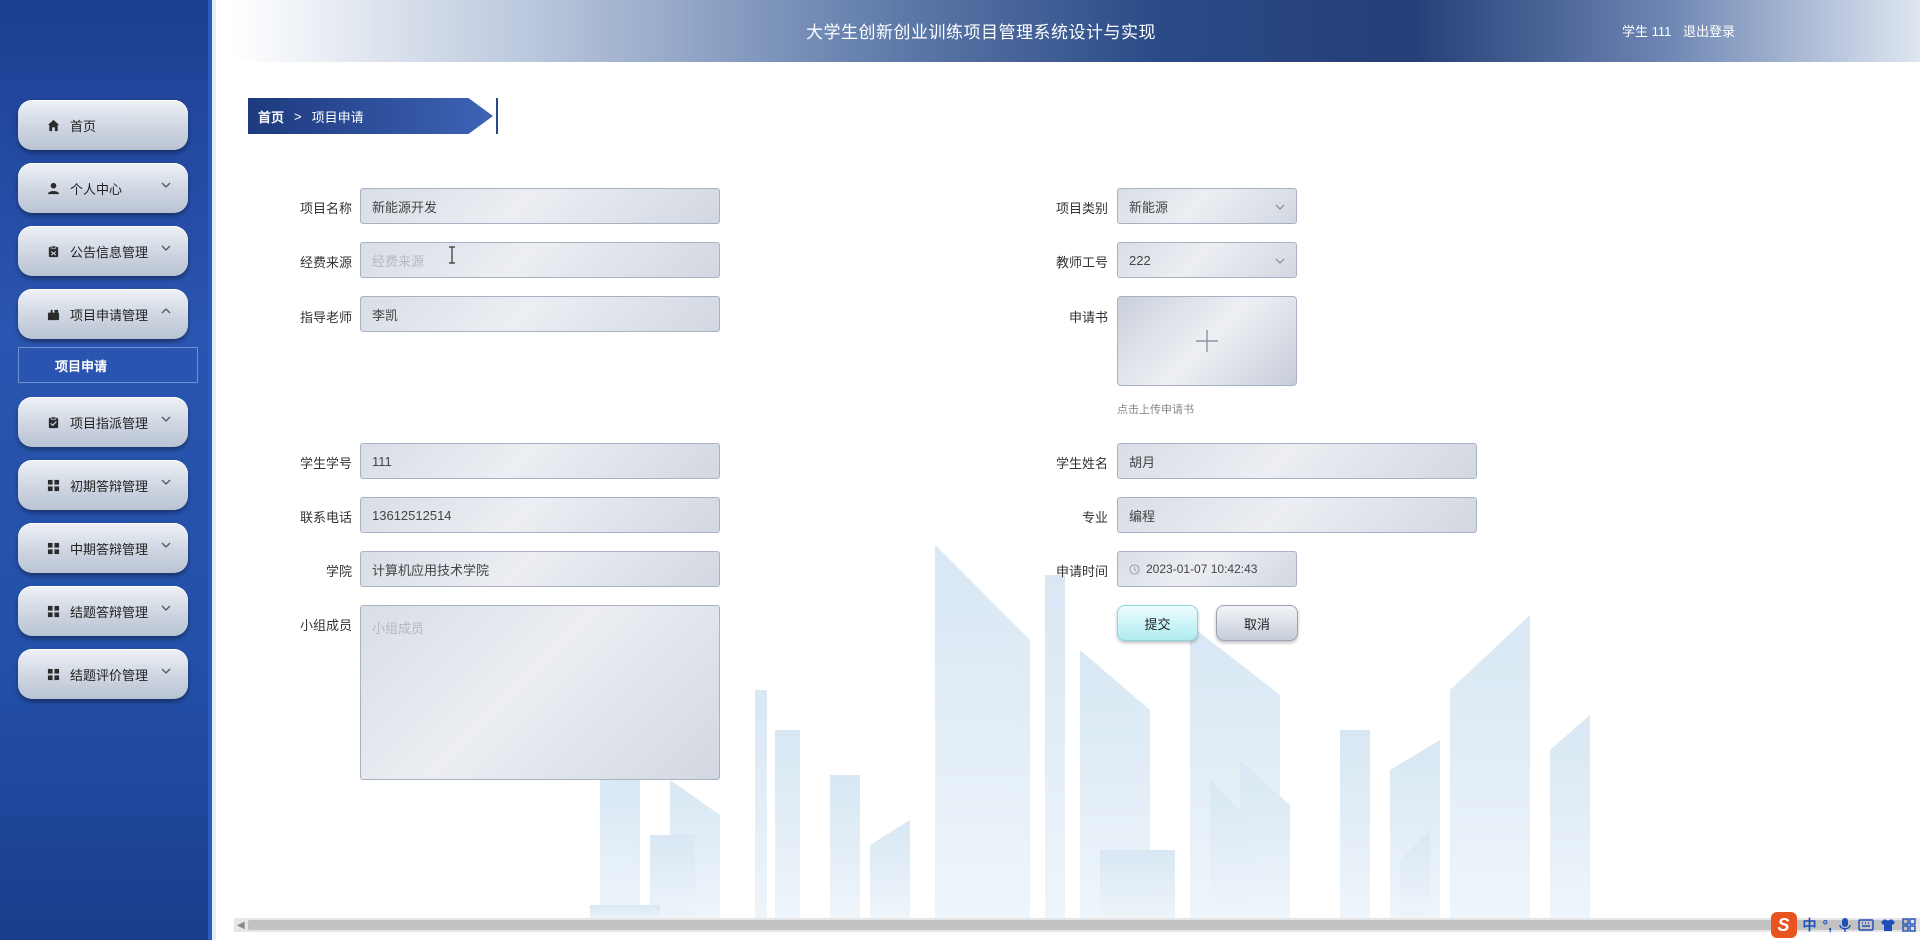 The image size is (1920, 940). Describe the element at coordinates (1134, 569) in the screenshot. I see `clock-icon` at that location.